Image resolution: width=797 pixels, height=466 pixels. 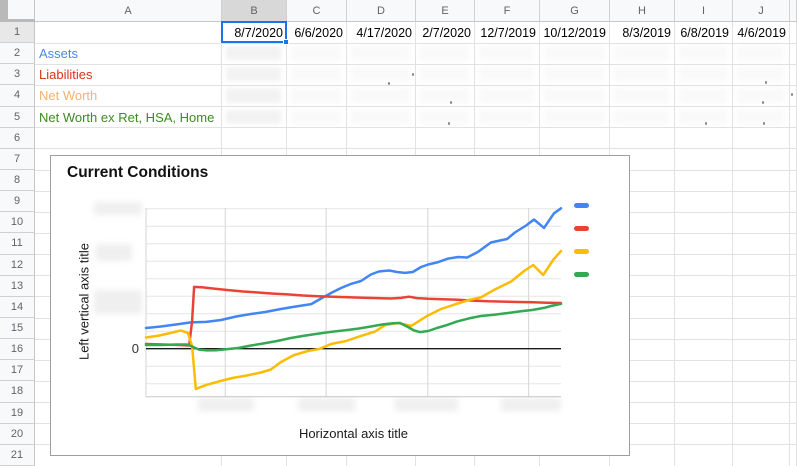 What do you see at coordinates (642, 11) in the screenshot?
I see `column-header-H: H` at bounding box center [642, 11].